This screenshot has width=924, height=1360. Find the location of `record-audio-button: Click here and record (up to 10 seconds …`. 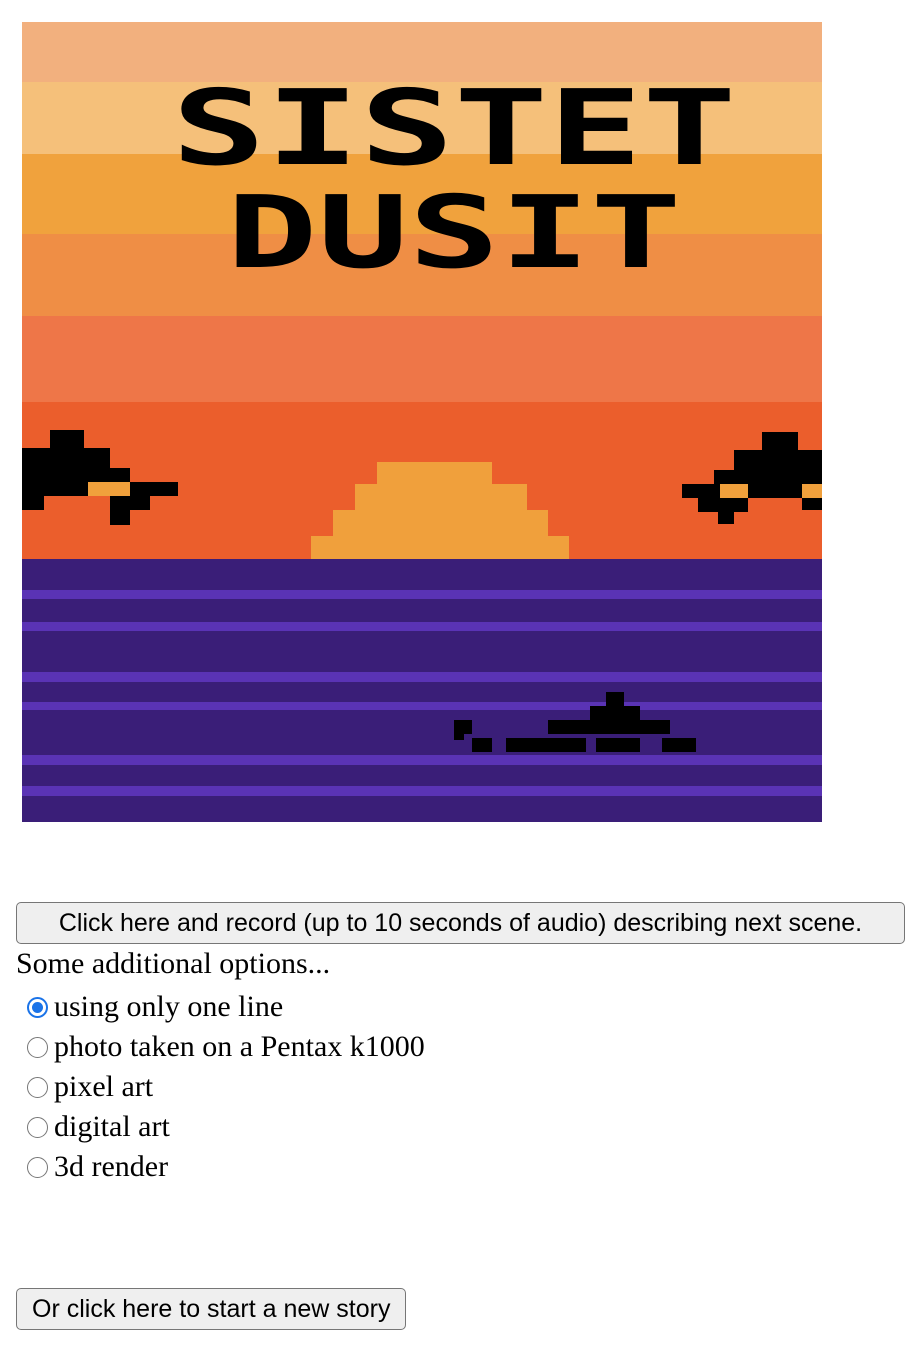

record-audio-button: Click here and record (up to 10 seconds … is located at coordinates (460, 923).